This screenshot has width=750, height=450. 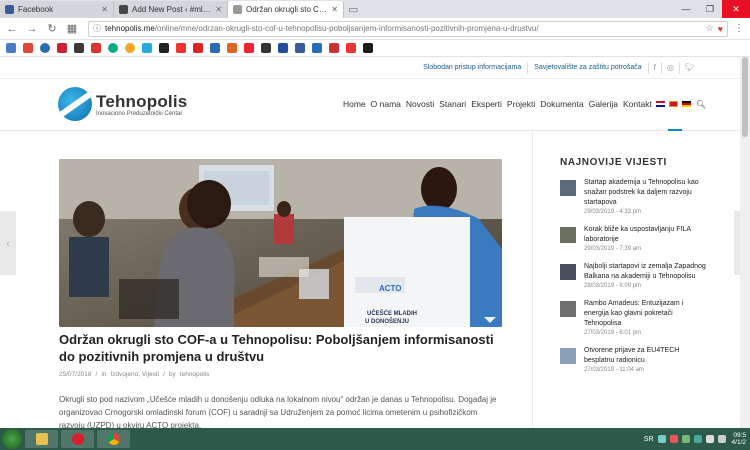 I want to click on clock: 09:5 4/1/2, so click(x=739, y=439).